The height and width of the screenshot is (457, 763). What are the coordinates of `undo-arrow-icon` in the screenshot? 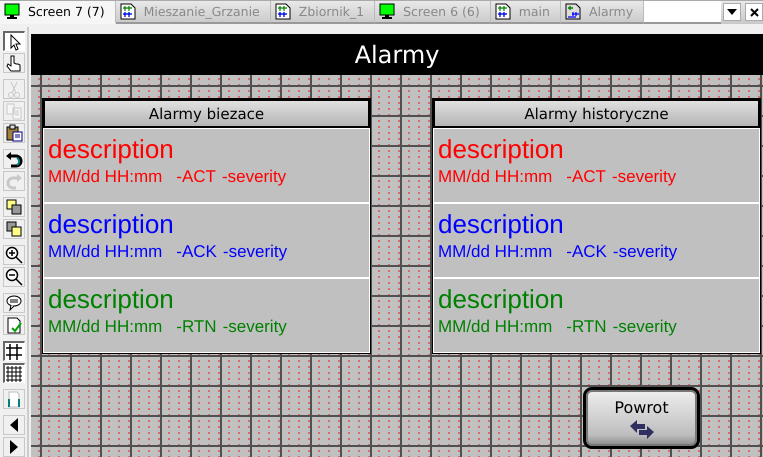 It's located at (13, 159).